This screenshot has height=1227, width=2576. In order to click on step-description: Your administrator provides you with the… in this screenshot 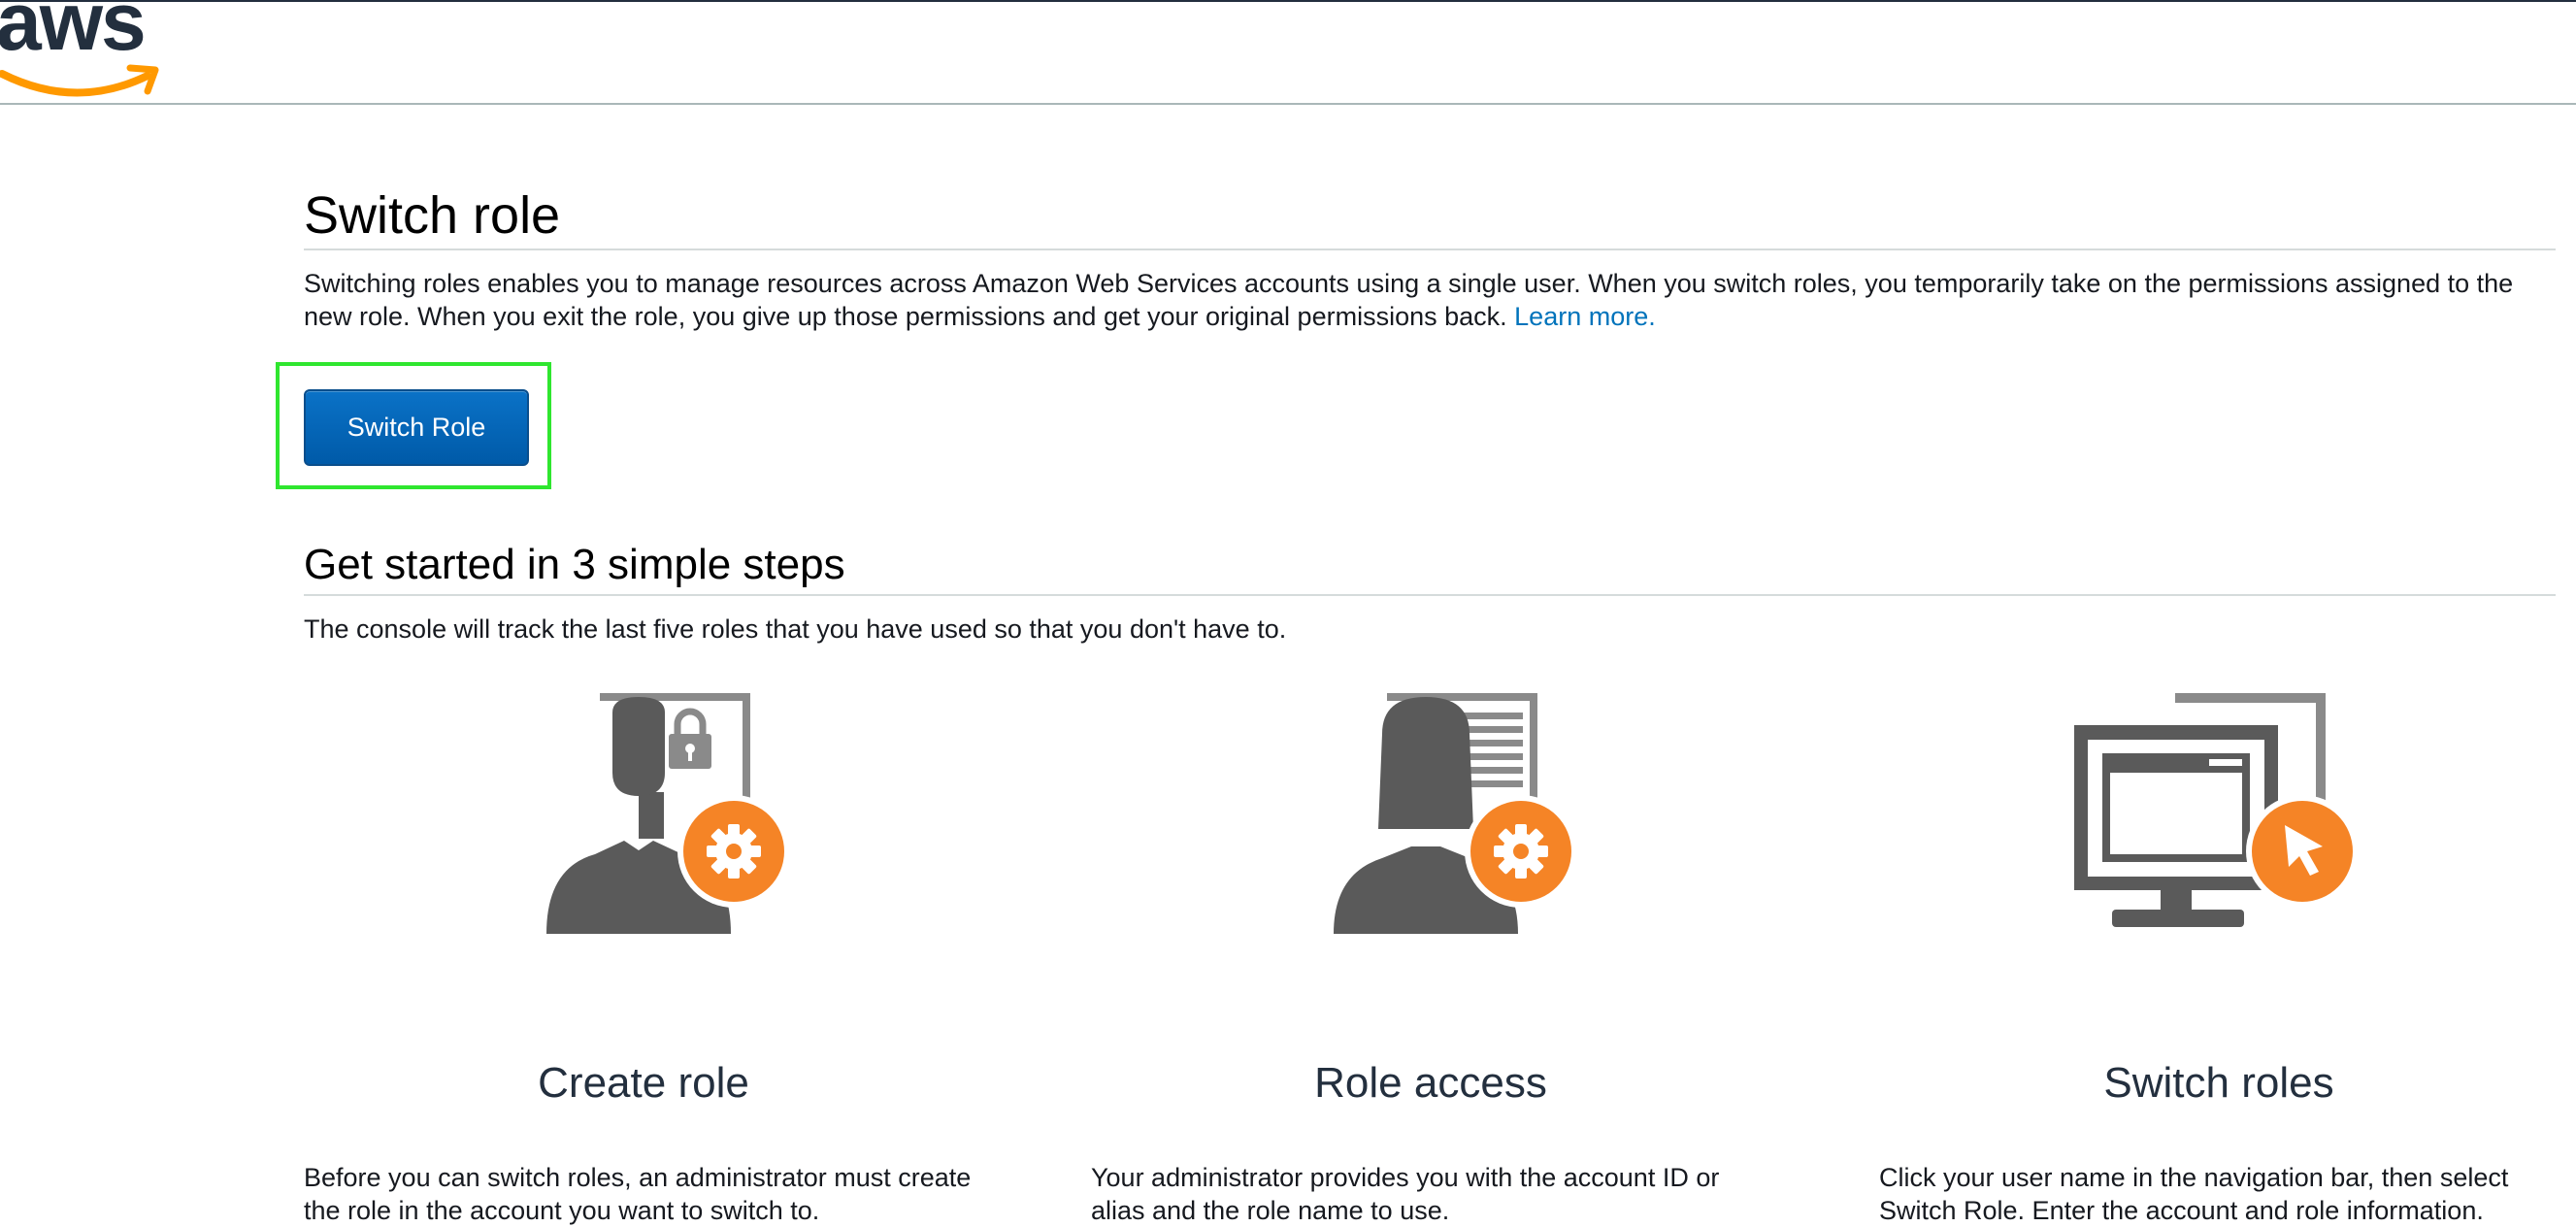, I will do `click(1405, 1194)`.